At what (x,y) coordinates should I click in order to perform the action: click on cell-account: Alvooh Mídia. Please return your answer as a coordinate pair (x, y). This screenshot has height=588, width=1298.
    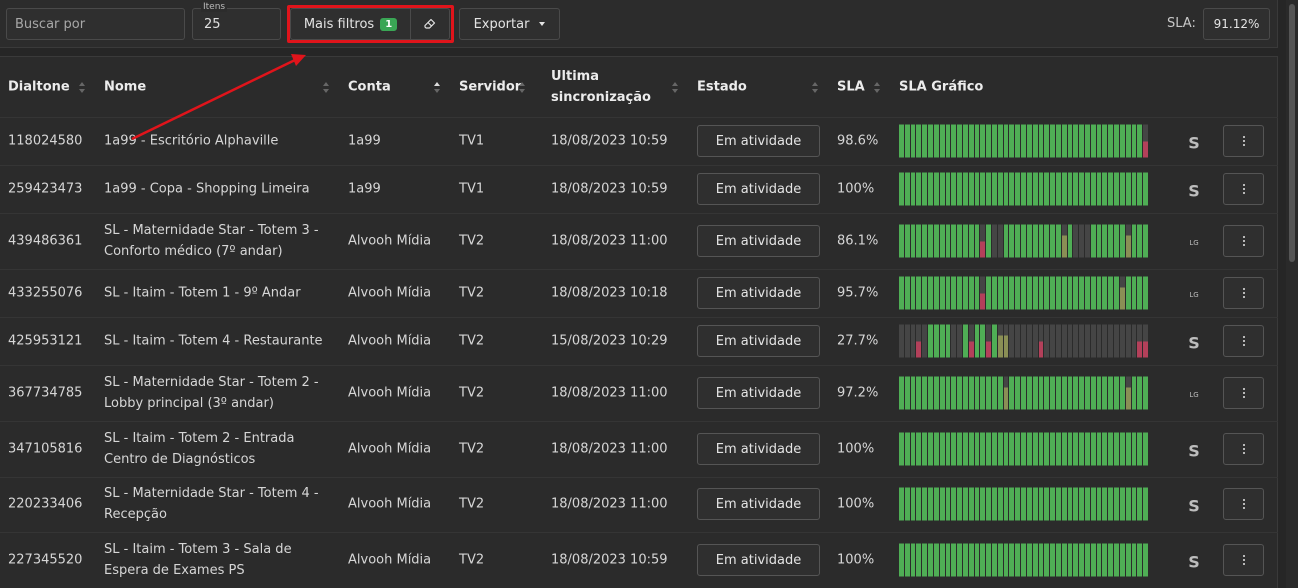
    Looking at the image, I should click on (390, 393).